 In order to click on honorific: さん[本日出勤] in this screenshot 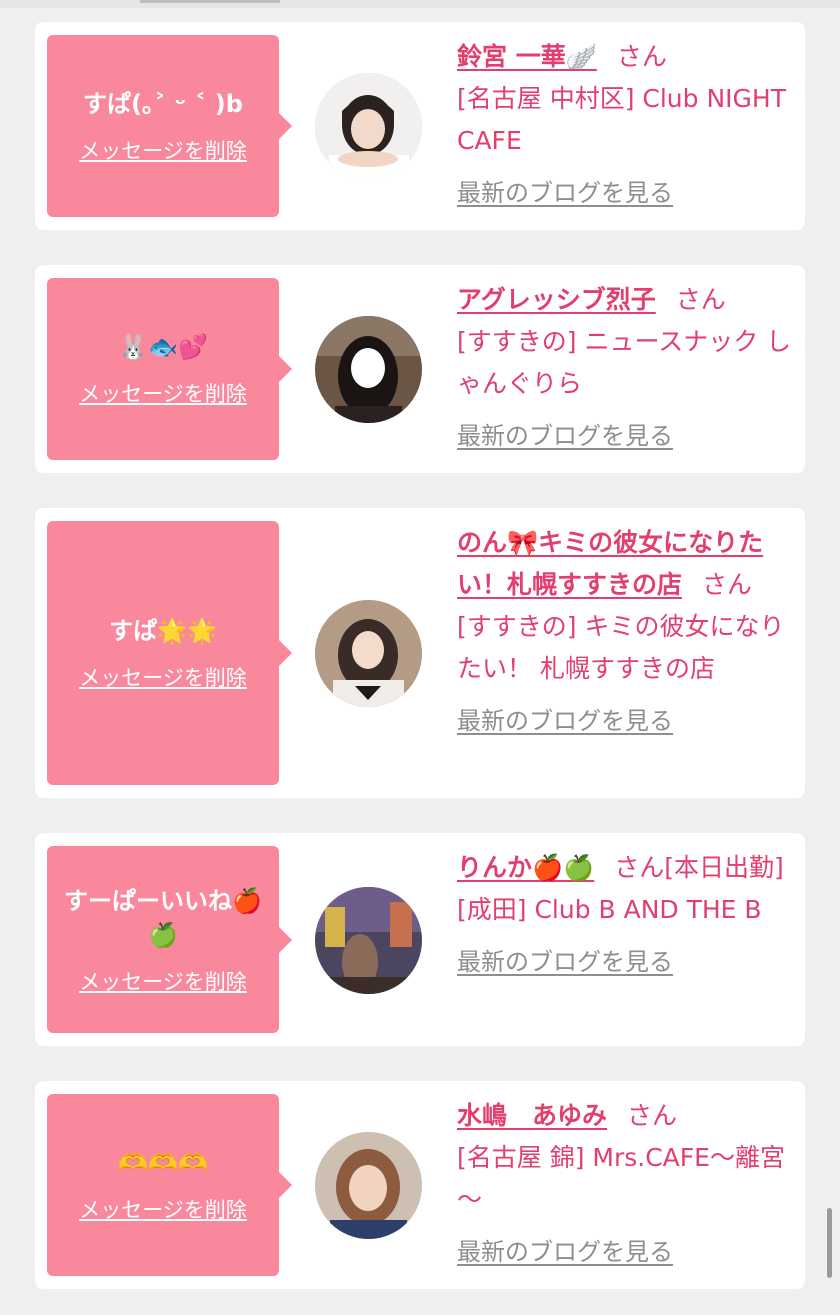, I will do `click(699, 867)`.